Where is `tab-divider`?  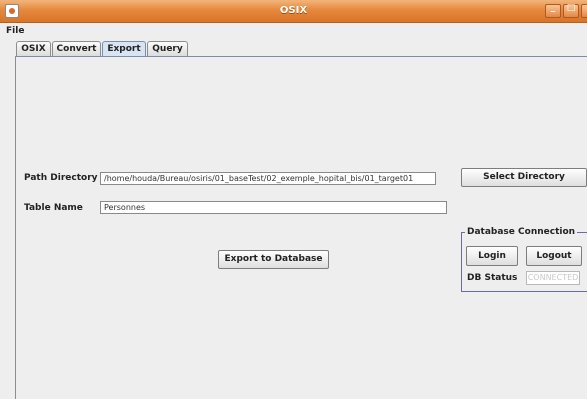
tab-divider is located at coordinates (301, 56).